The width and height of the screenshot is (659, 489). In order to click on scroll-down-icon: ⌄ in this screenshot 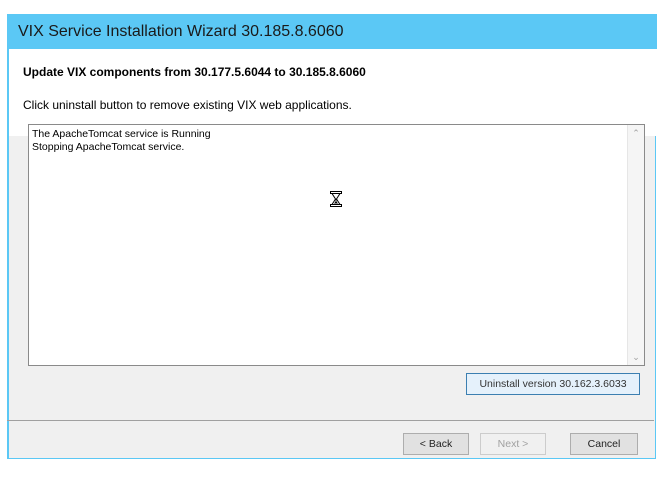, I will do `click(636, 357)`.